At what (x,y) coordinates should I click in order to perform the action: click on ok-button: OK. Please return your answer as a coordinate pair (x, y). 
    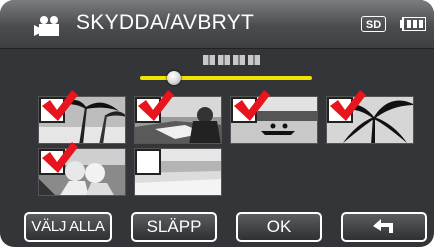
    Looking at the image, I should click on (279, 227).